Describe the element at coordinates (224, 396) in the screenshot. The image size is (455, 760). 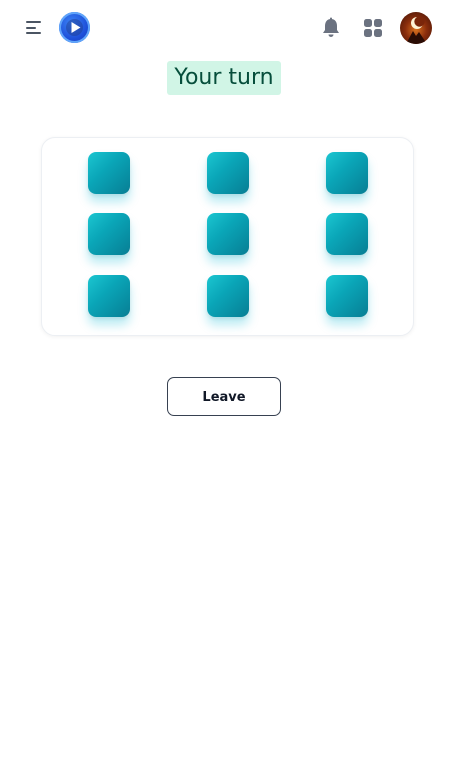
I see `leave-button: Leave` at that location.